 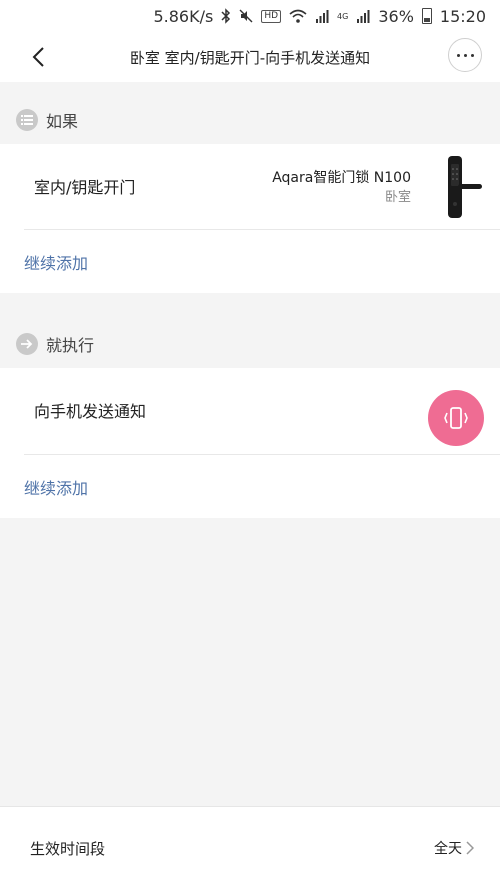 I want to click on status-bar: 5.86K/s HD 4G 36% 15:20, so click(x=250, y=16).